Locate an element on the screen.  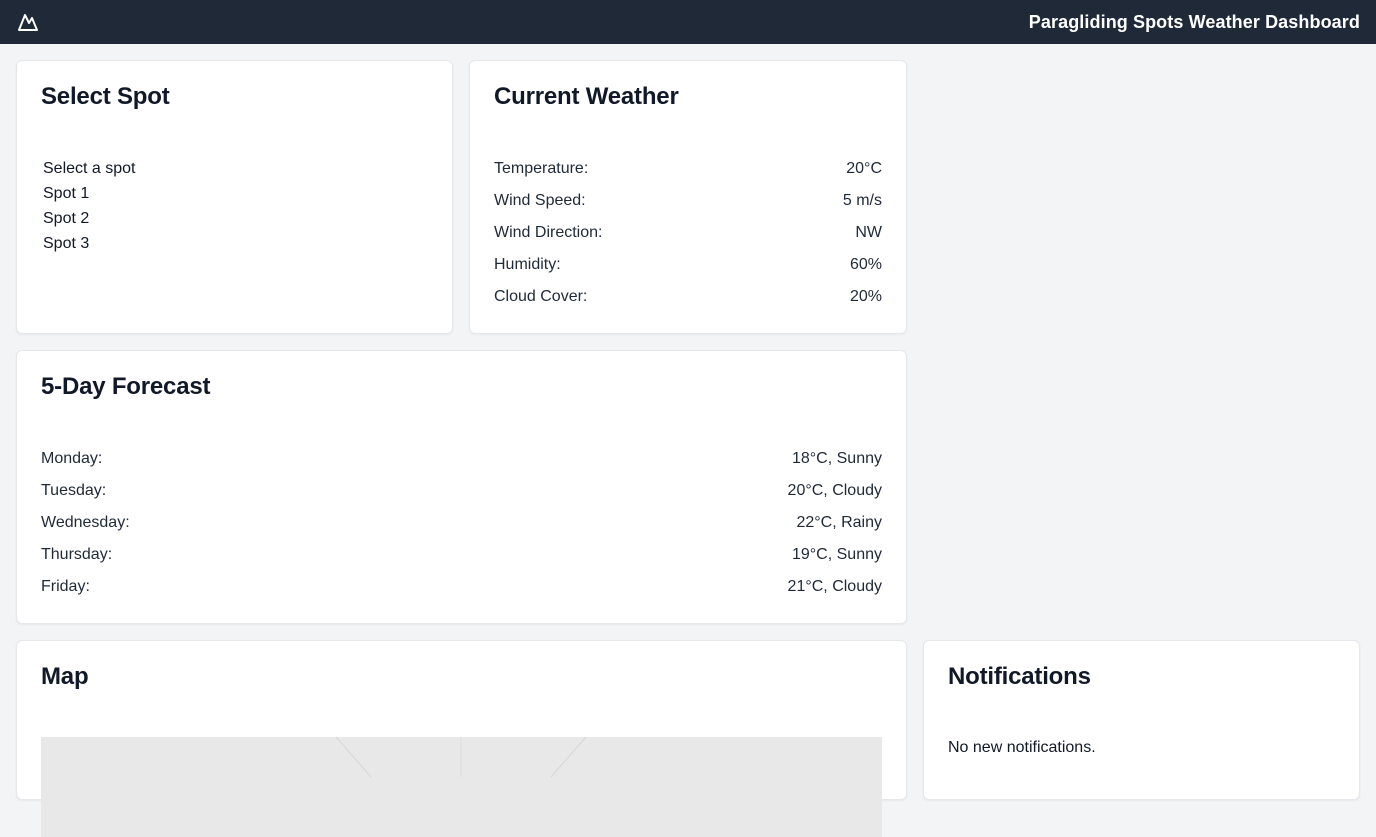
forecast-row-monday: Monday: 18°C, Sunny is located at coordinates (461, 463).